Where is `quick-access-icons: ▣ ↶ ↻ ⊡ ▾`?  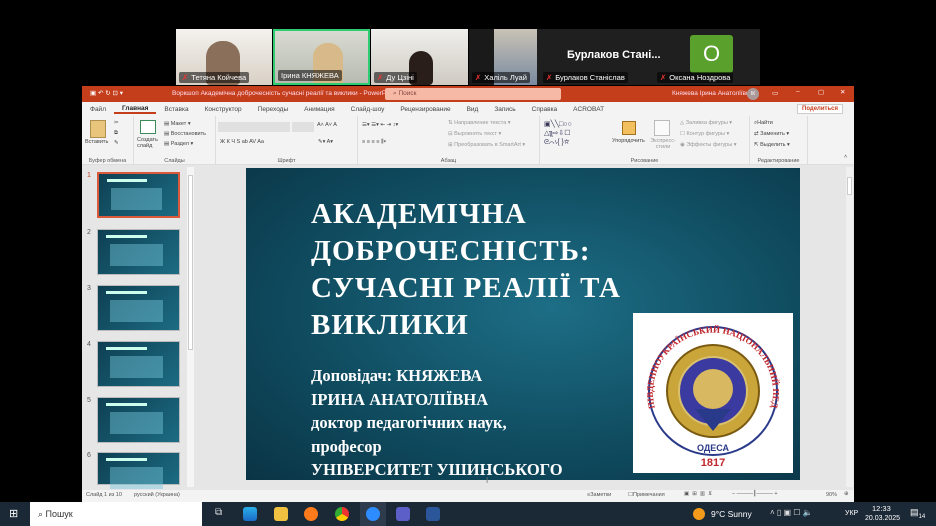
quick-access-icons: ▣ ↶ ↻ ⊡ ▾ is located at coordinates (106, 93).